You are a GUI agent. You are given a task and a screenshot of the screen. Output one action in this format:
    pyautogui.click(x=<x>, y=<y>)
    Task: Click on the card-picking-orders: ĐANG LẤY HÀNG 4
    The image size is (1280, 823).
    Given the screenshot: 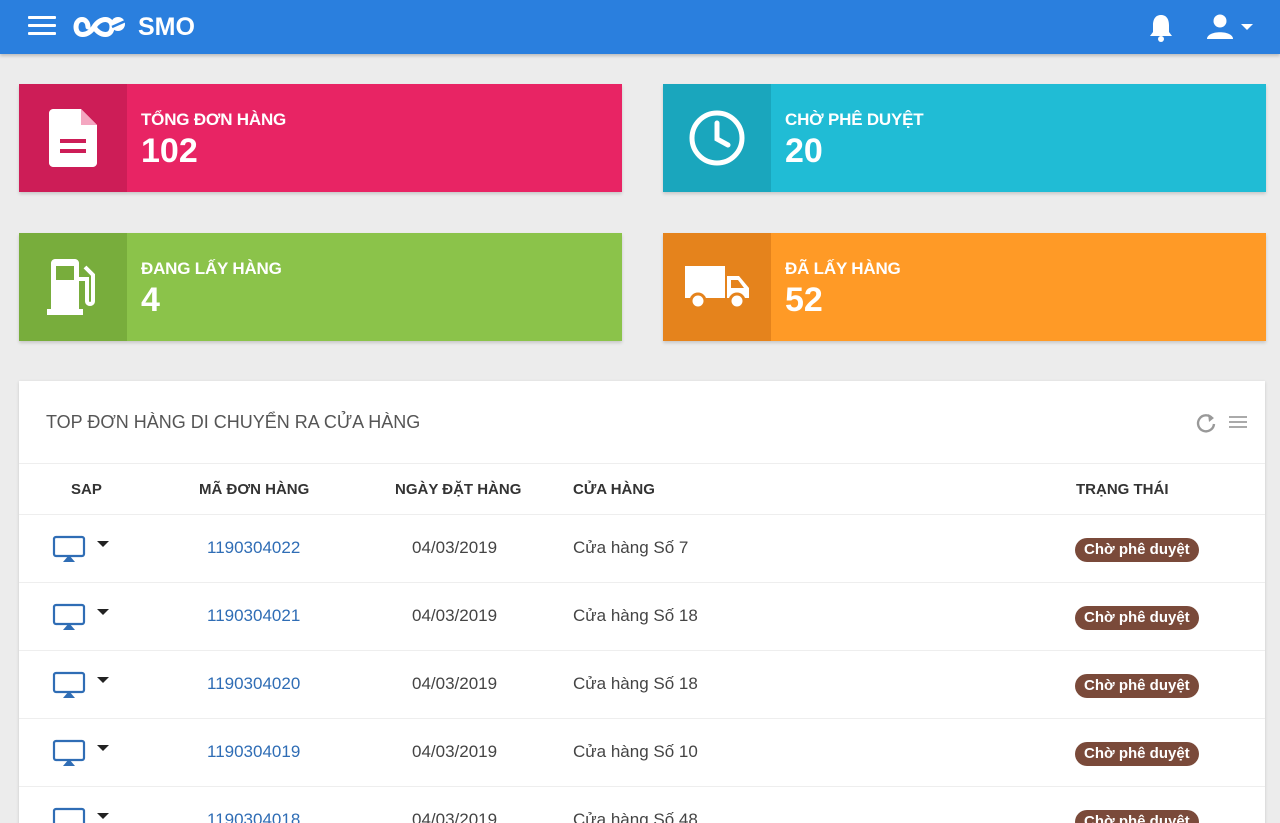 What is the action you would take?
    pyautogui.click(x=320, y=287)
    